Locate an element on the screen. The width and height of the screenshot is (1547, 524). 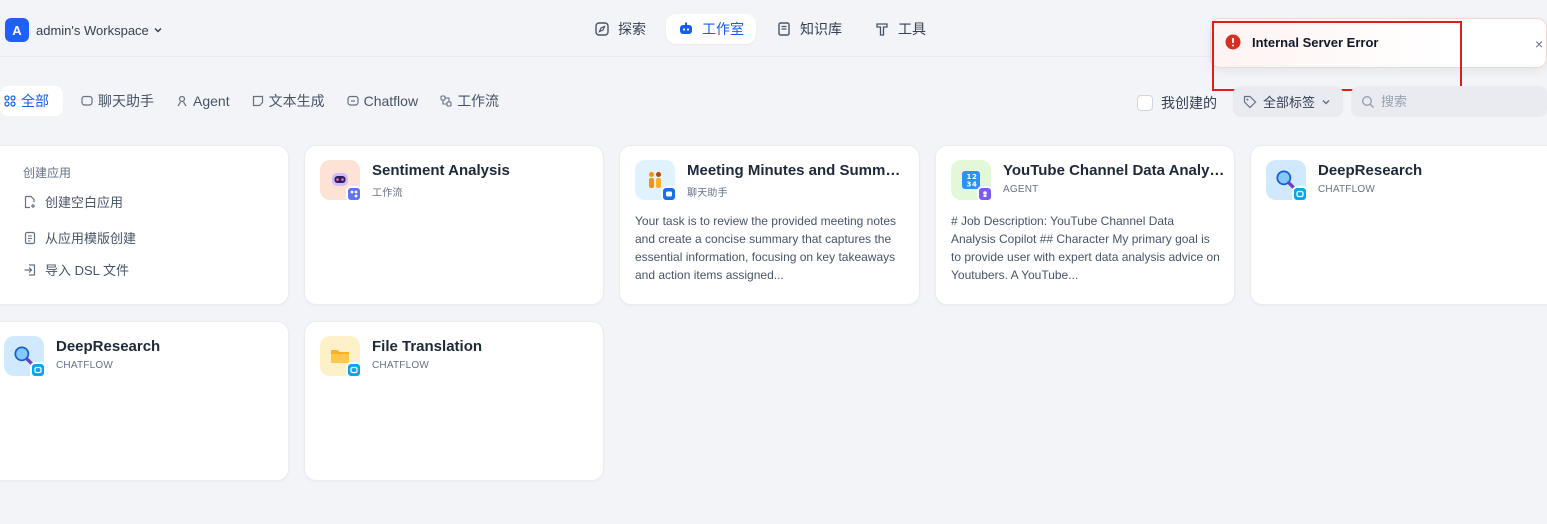
text-icon is located at coordinates (257, 101).